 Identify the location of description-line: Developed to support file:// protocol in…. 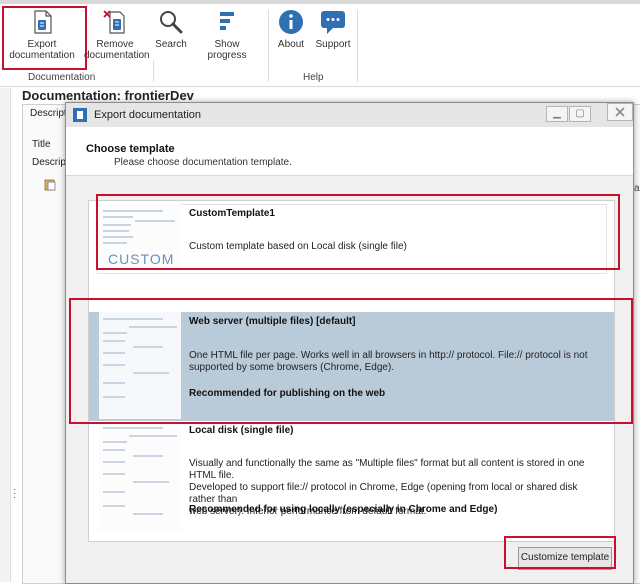
(383, 493).